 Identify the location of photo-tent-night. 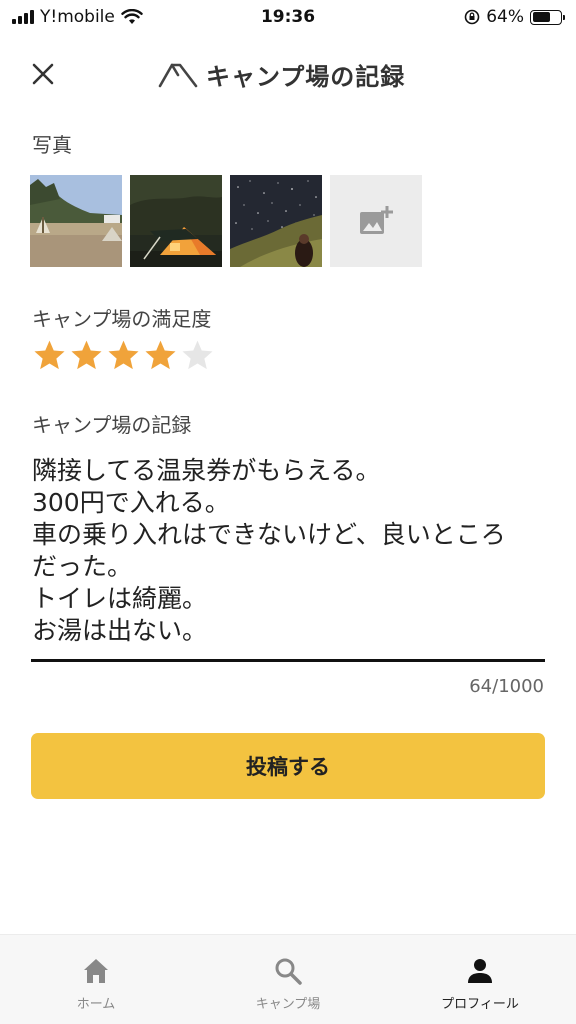
(176, 221).